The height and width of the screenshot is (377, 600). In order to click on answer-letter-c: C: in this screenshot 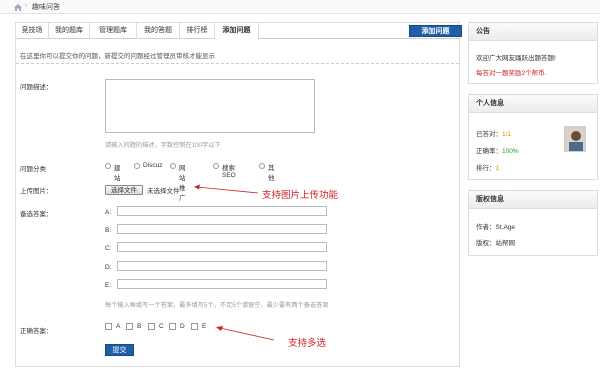, I will do `click(108, 248)`.